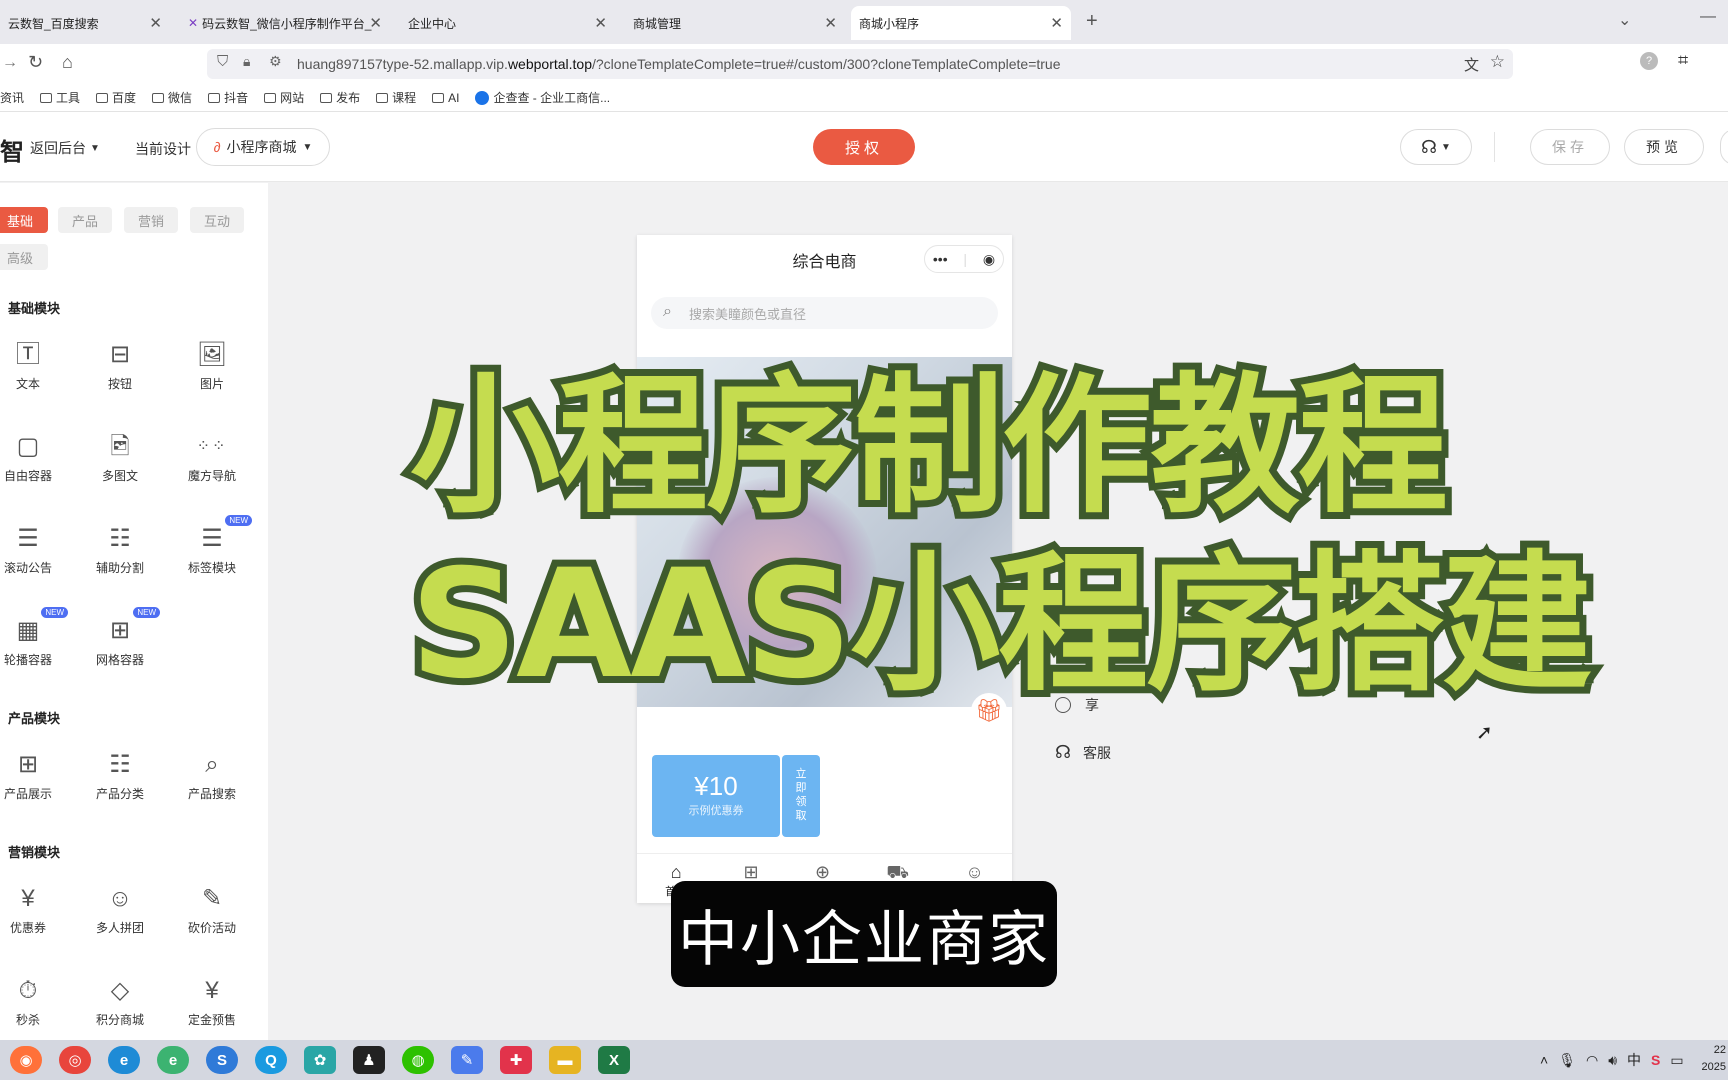 Image resolution: width=1728 pixels, height=1080 pixels. I want to click on search-icon: ⌕, so click(667, 311).